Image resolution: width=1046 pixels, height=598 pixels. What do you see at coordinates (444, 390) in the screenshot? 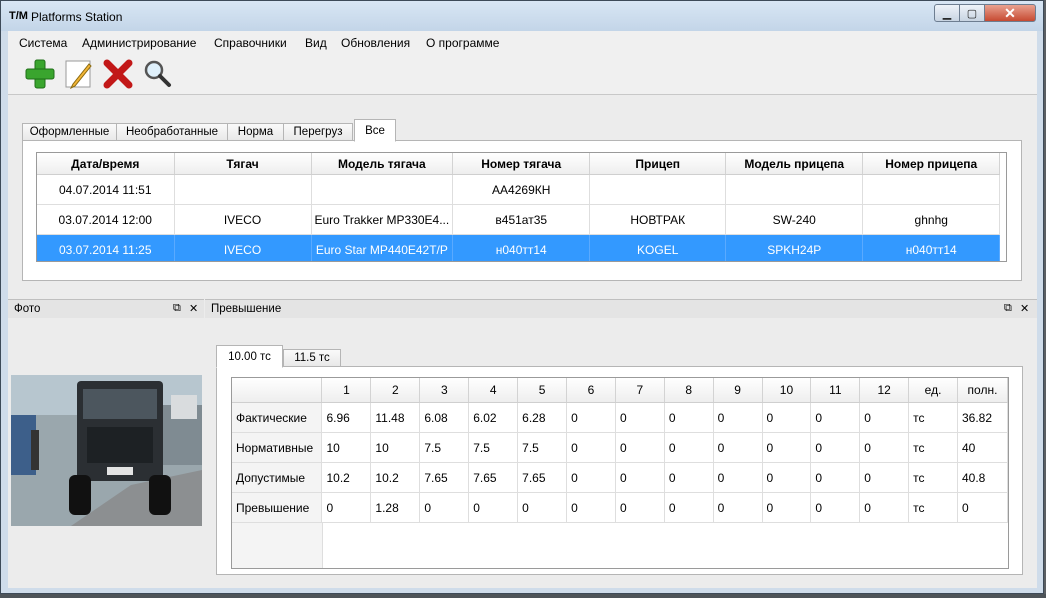
I see `column-header: 3` at bounding box center [444, 390].